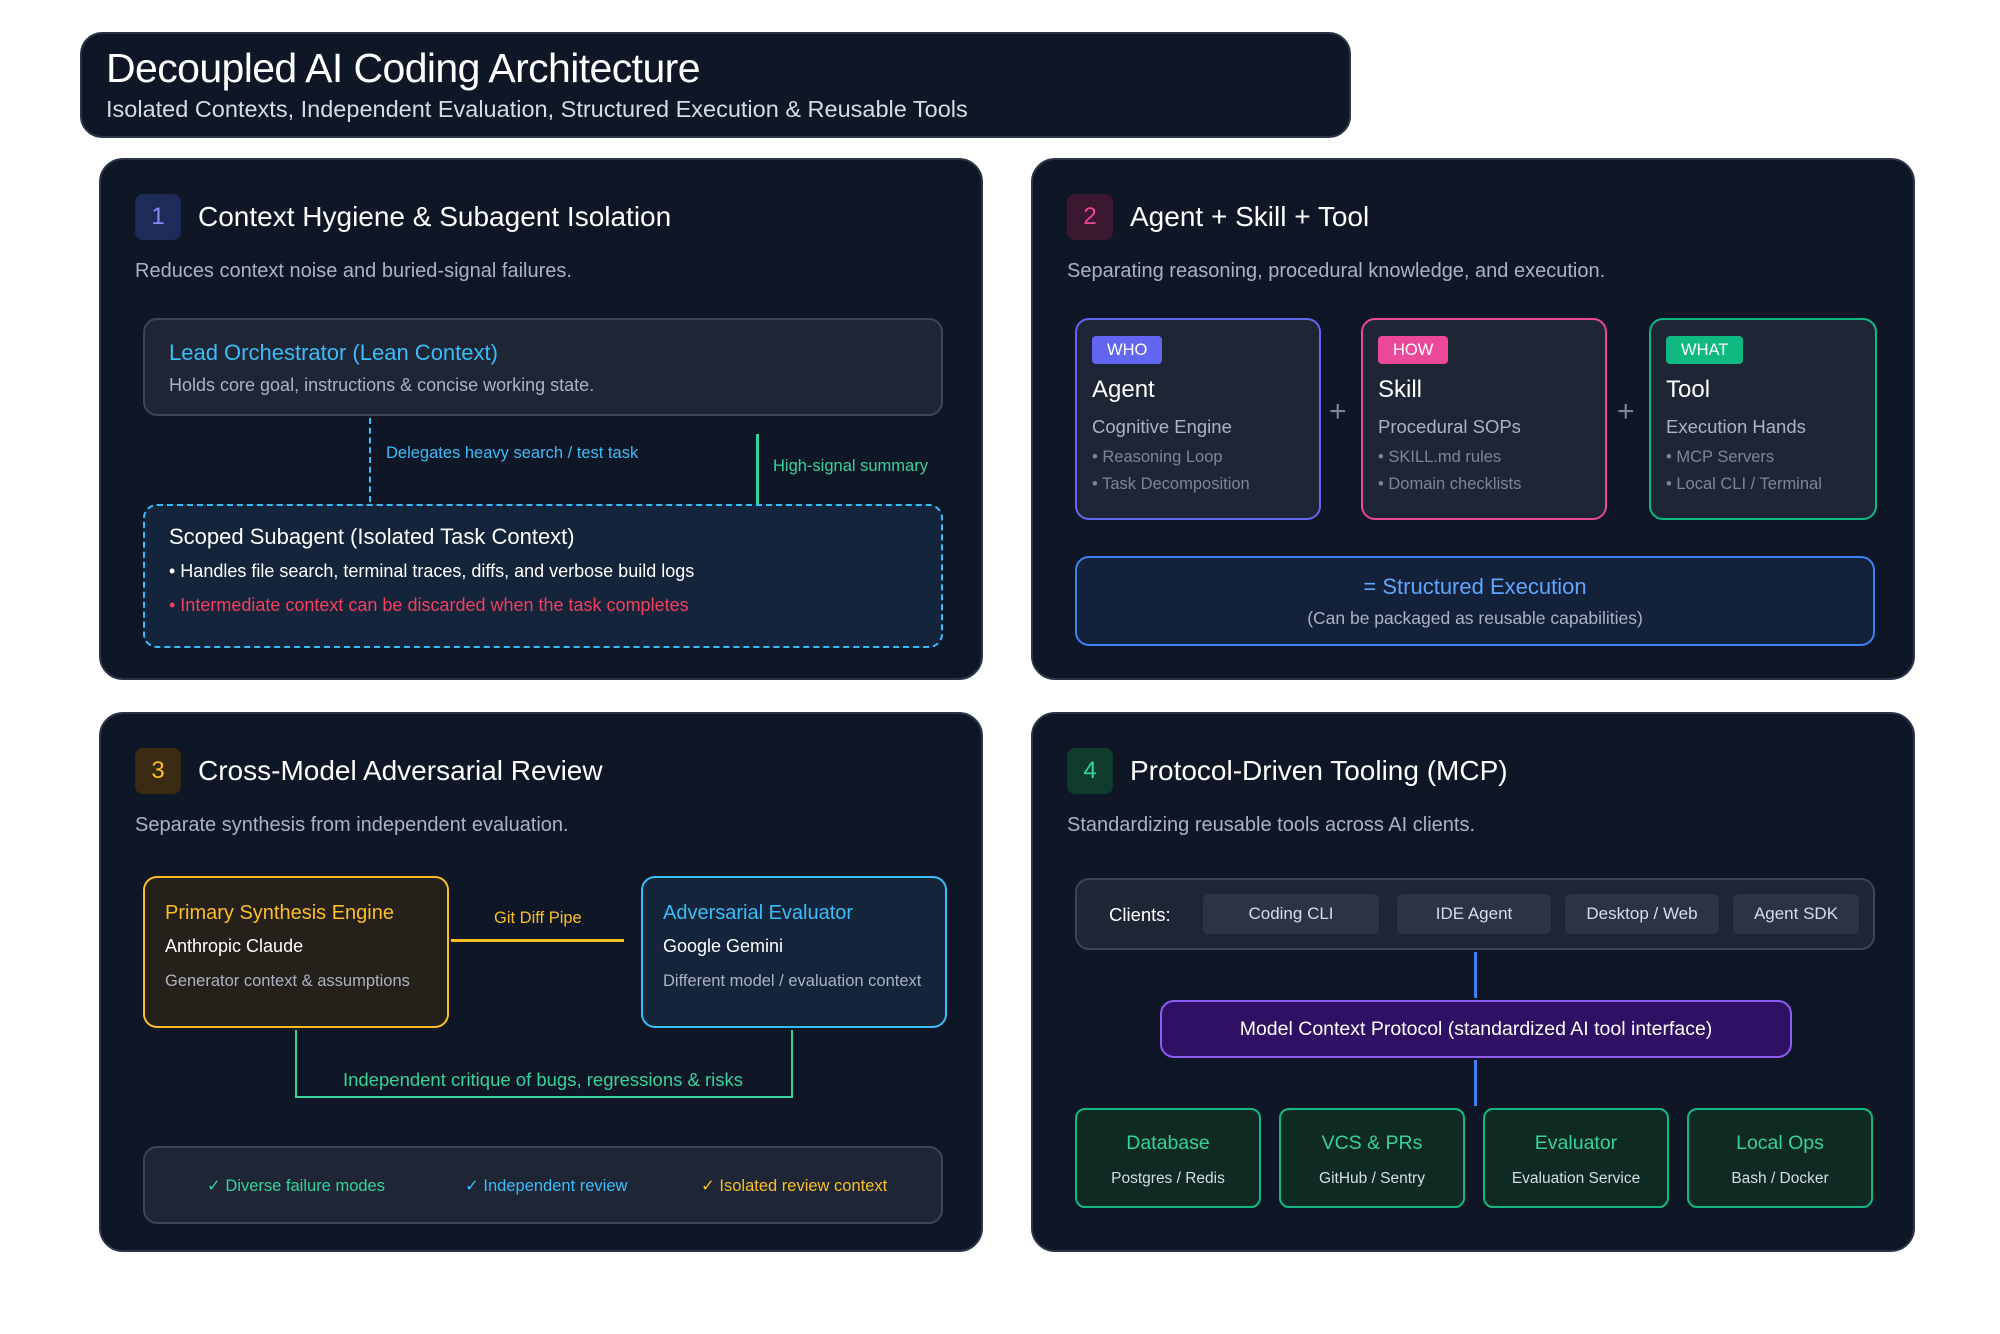  What do you see at coordinates (723, 946) in the screenshot?
I see `evaluator-model: Google Gemini` at bounding box center [723, 946].